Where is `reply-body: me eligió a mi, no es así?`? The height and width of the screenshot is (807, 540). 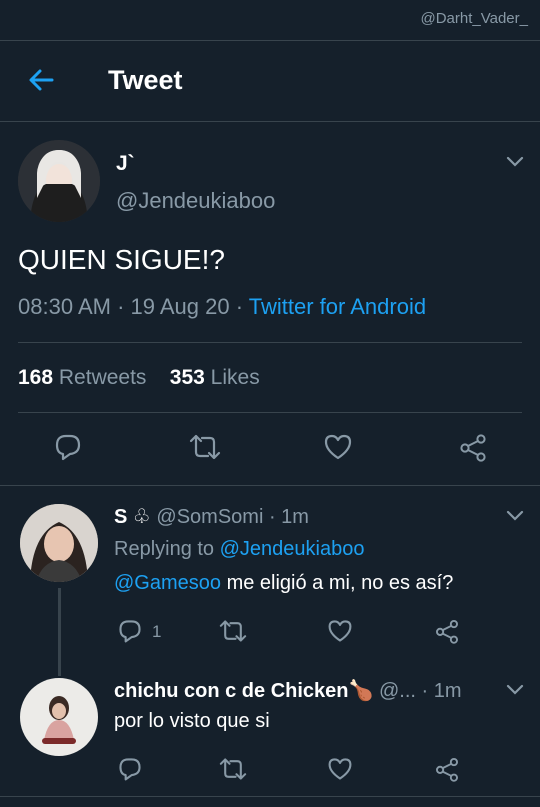 reply-body: me eligió a mi, no es así? is located at coordinates (337, 583).